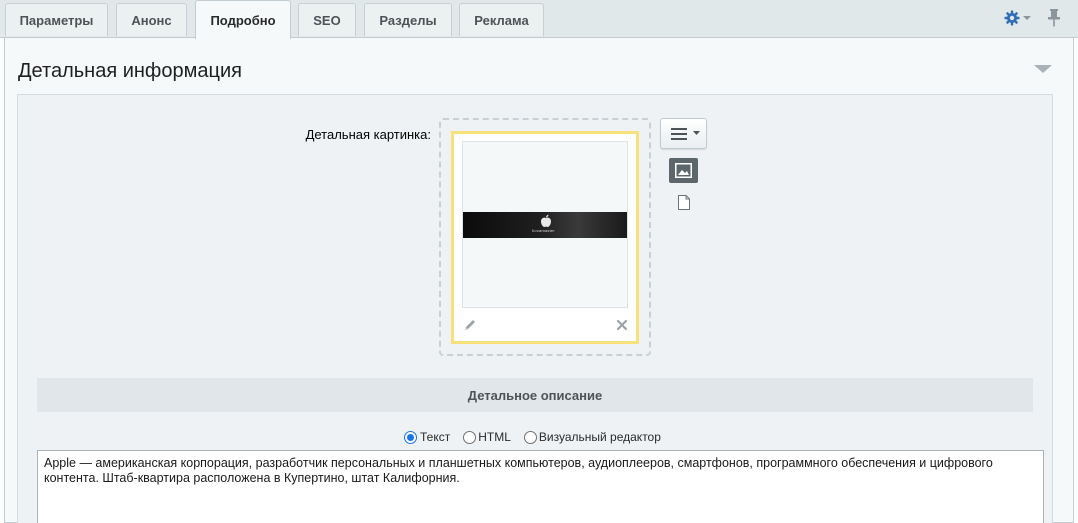 This screenshot has height=523, width=1078. Describe the element at coordinates (1012, 18) in the screenshot. I see `gear-icon` at that location.